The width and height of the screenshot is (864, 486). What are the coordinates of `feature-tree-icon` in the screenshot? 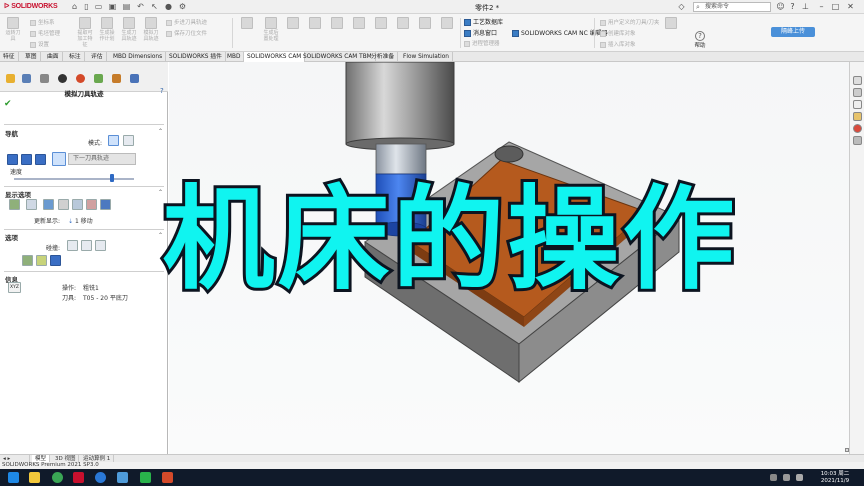 It's located at (10, 78).